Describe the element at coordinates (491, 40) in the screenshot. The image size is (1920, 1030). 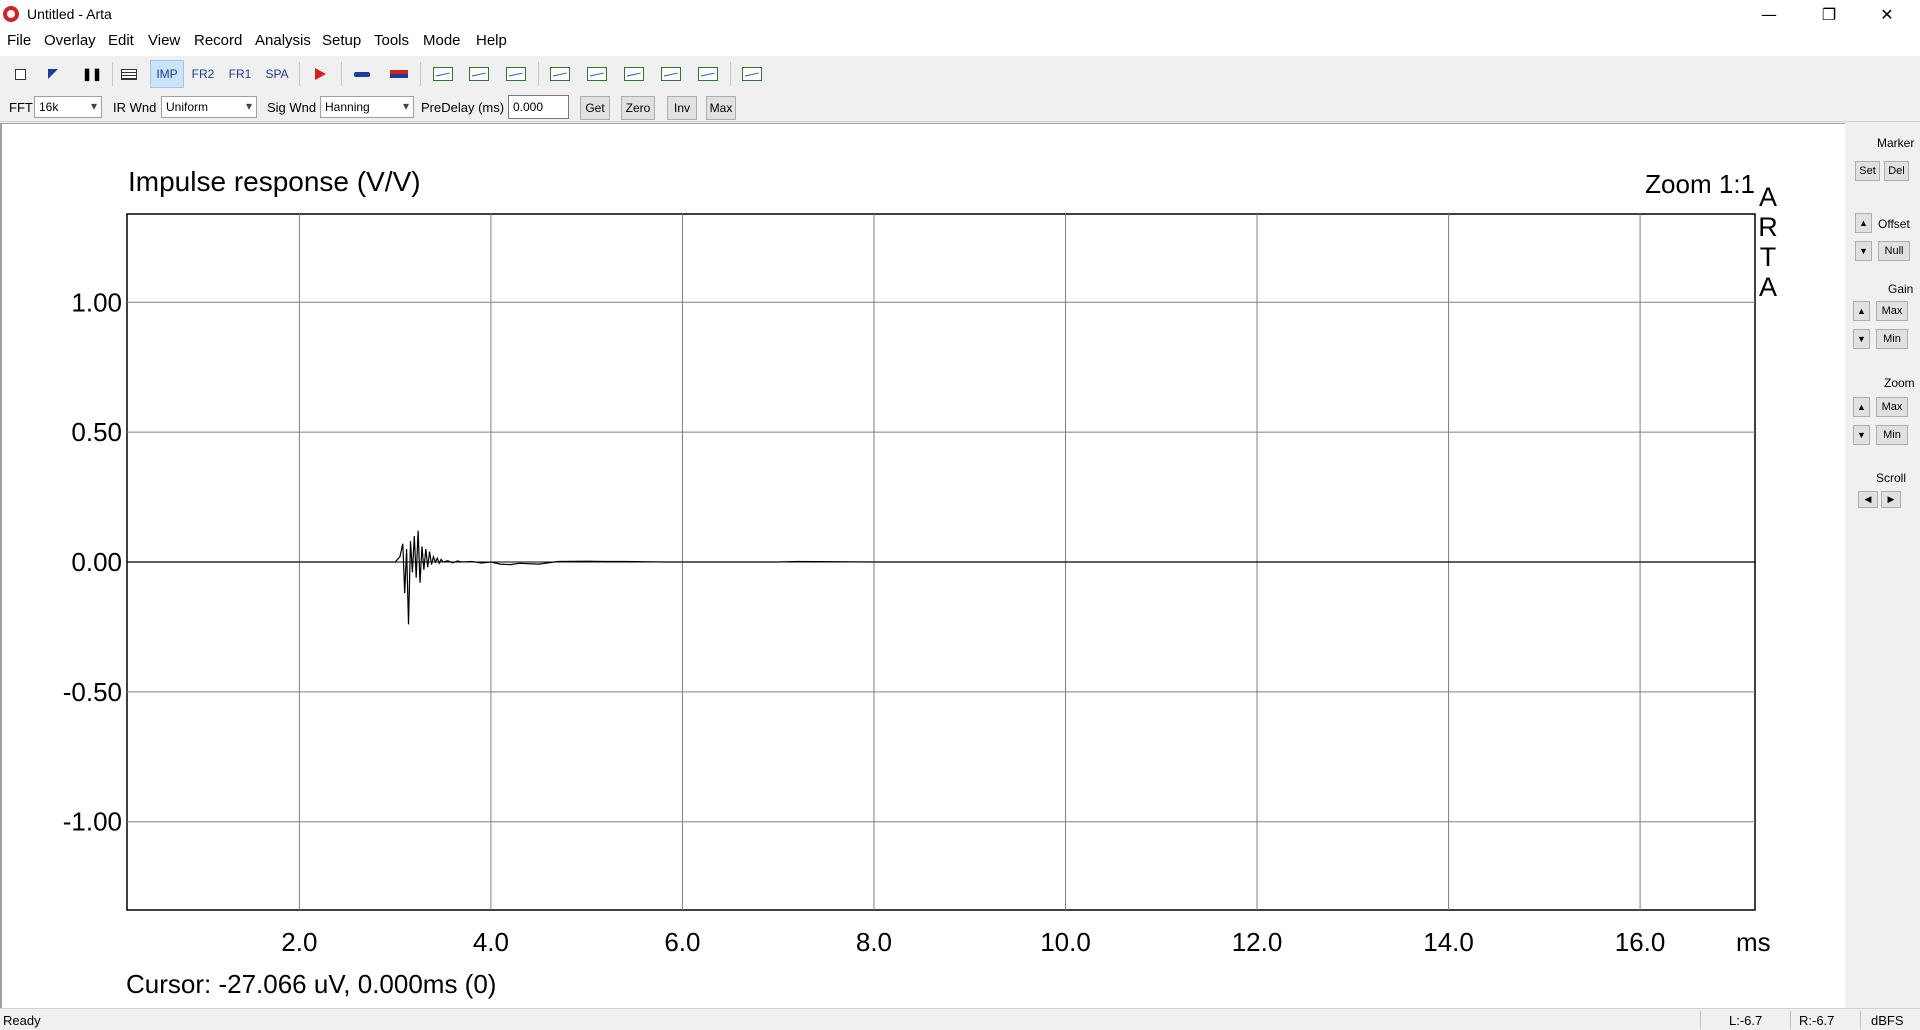
I see `menu-help: Help` at that location.